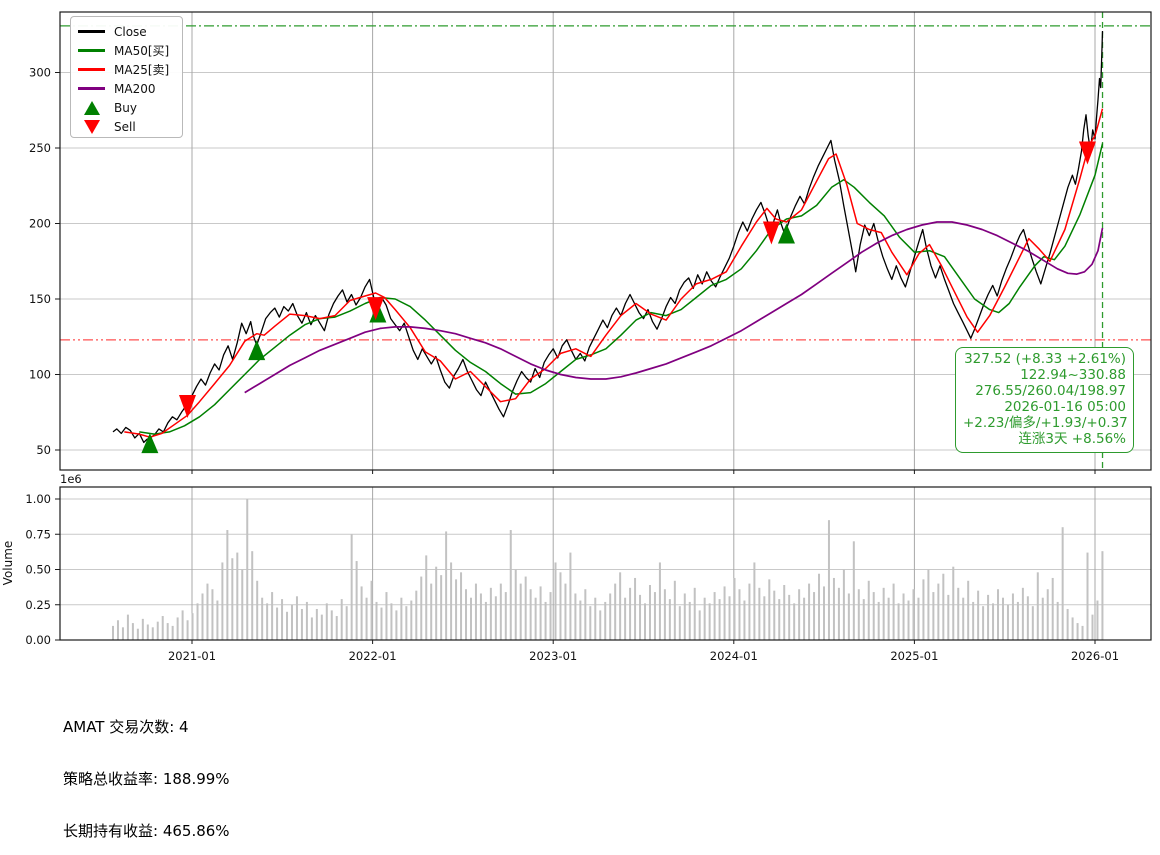  I want to click on legend-item-buy: Buy, so click(130, 107).